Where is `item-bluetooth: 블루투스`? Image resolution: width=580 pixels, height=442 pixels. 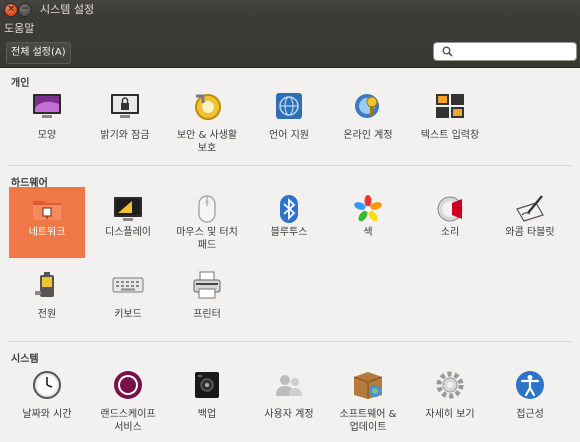
item-bluetooth: 블루투스 is located at coordinates (289, 222).